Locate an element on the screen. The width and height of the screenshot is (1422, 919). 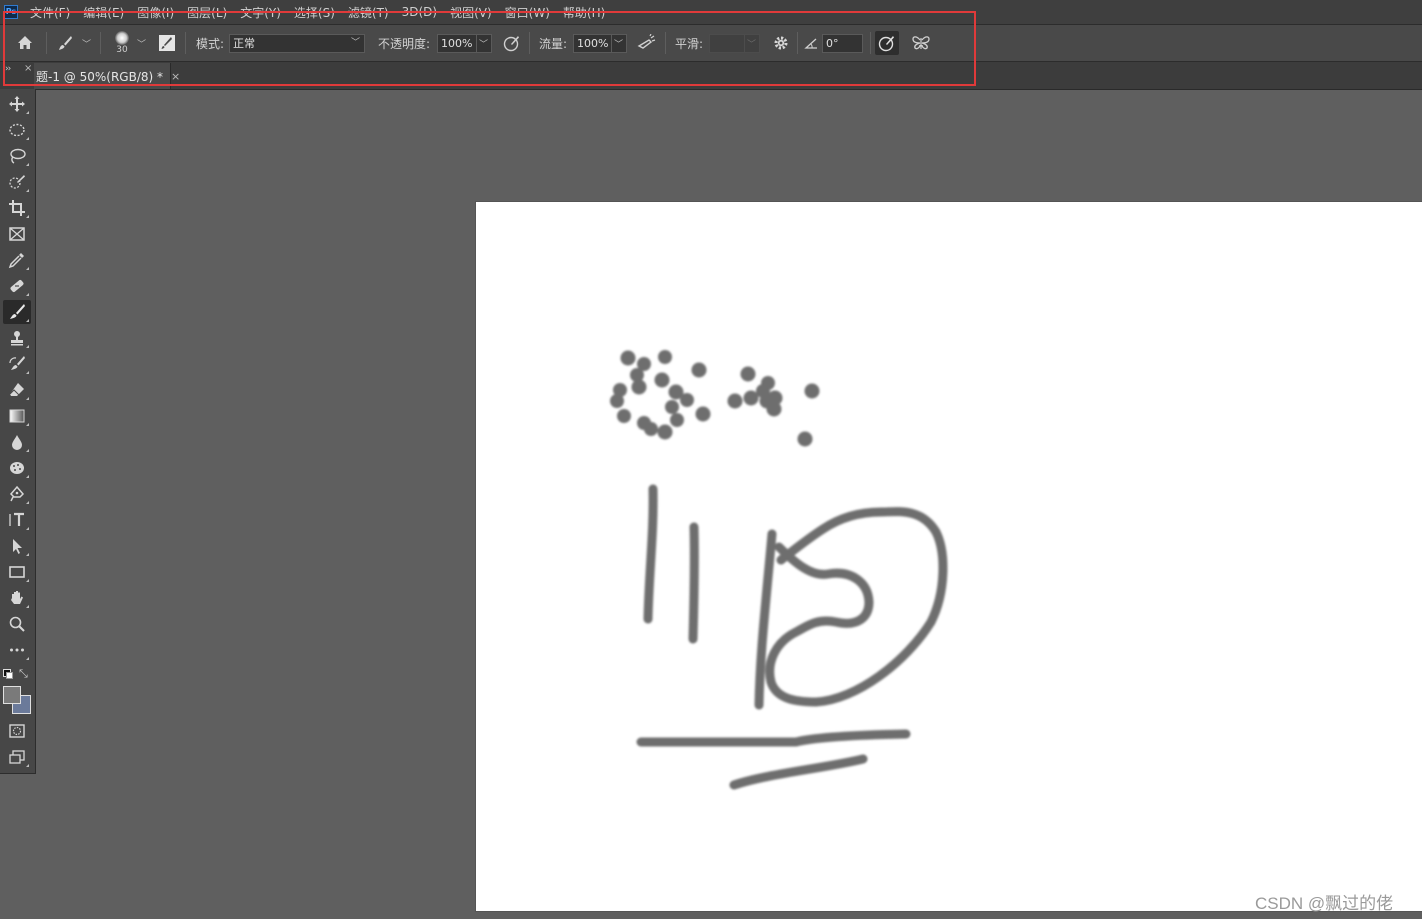
menu-view: 视图(V) is located at coordinates (471, 12).